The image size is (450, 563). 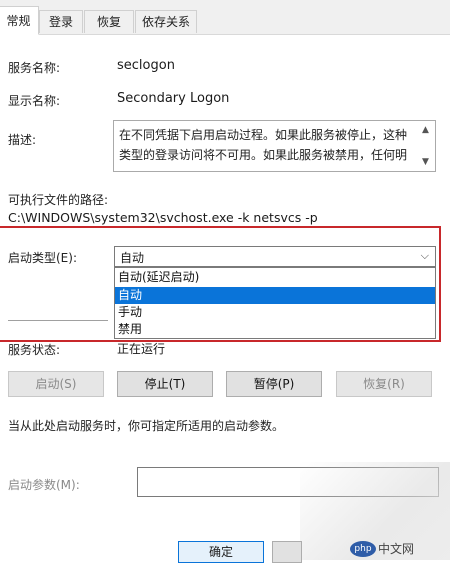 What do you see at coordinates (425, 130) in the screenshot?
I see `scroll-up-icon: ▲` at bounding box center [425, 130].